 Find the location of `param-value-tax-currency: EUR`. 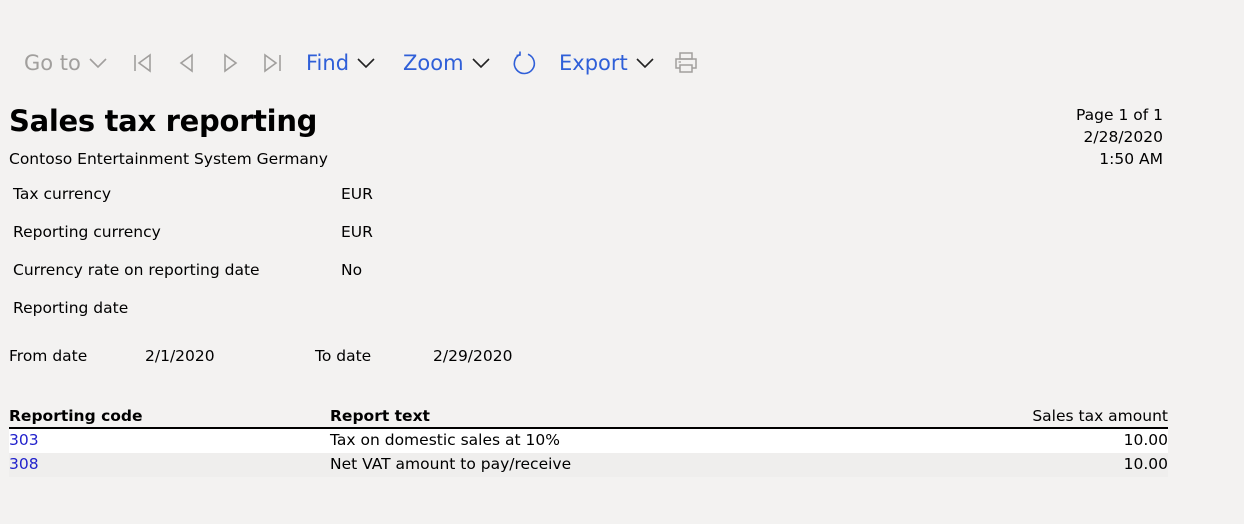

param-value-tax-currency: EUR is located at coordinates (357, 194).